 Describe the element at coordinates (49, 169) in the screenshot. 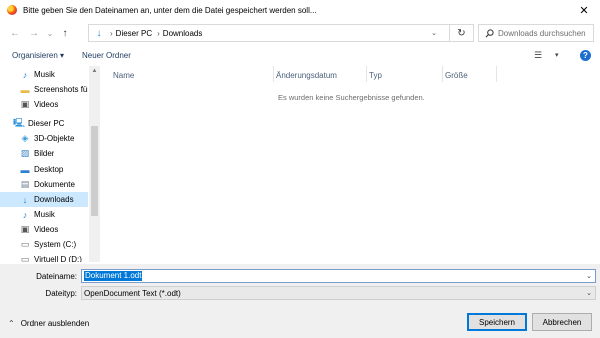

I see `sidebar-item-label: Desktop` at that location.